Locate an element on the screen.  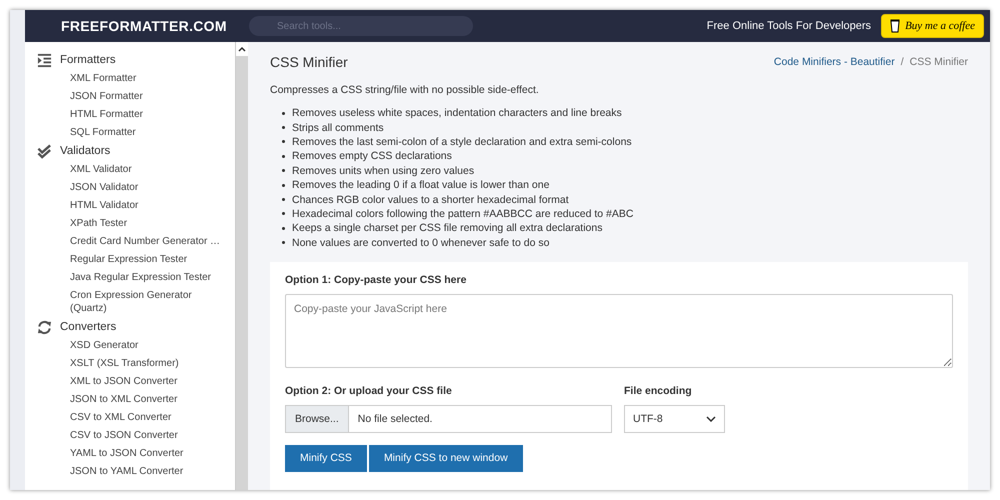
indent-icon is located at coordinates (44, 60).